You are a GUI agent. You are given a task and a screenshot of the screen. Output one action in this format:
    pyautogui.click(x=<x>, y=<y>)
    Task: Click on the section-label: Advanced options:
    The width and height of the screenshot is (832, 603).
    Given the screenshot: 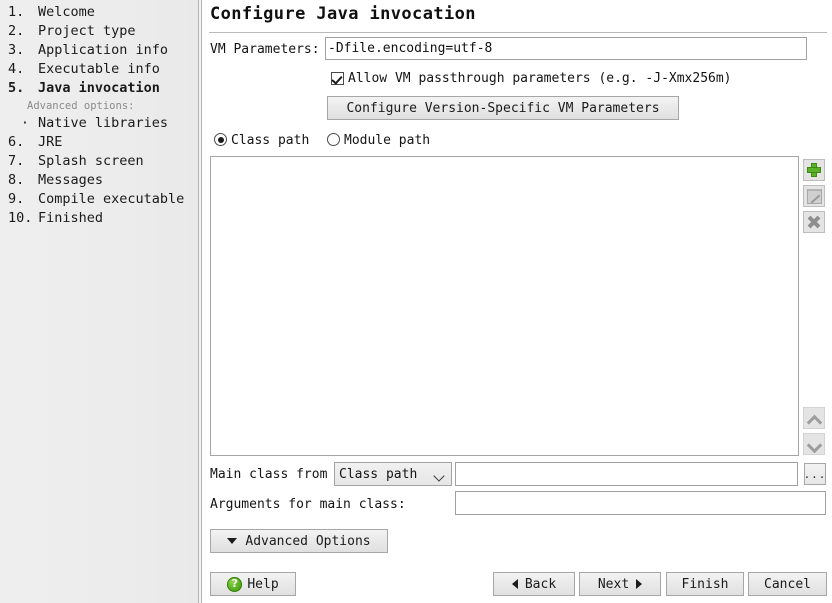 What is the action you would take?
    pyautogui.click(x=81, y=106)
    